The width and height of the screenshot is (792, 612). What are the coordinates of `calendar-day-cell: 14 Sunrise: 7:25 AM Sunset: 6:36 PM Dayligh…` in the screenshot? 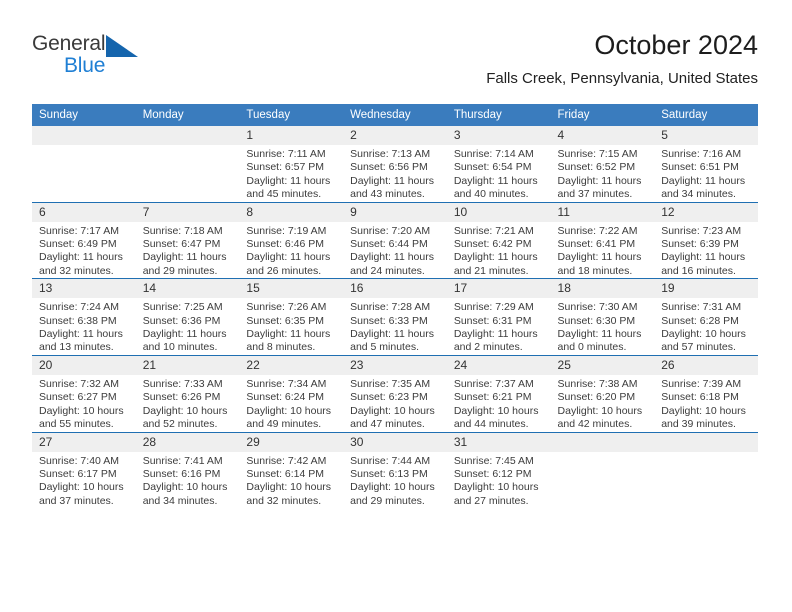 It's located at (187, 317).